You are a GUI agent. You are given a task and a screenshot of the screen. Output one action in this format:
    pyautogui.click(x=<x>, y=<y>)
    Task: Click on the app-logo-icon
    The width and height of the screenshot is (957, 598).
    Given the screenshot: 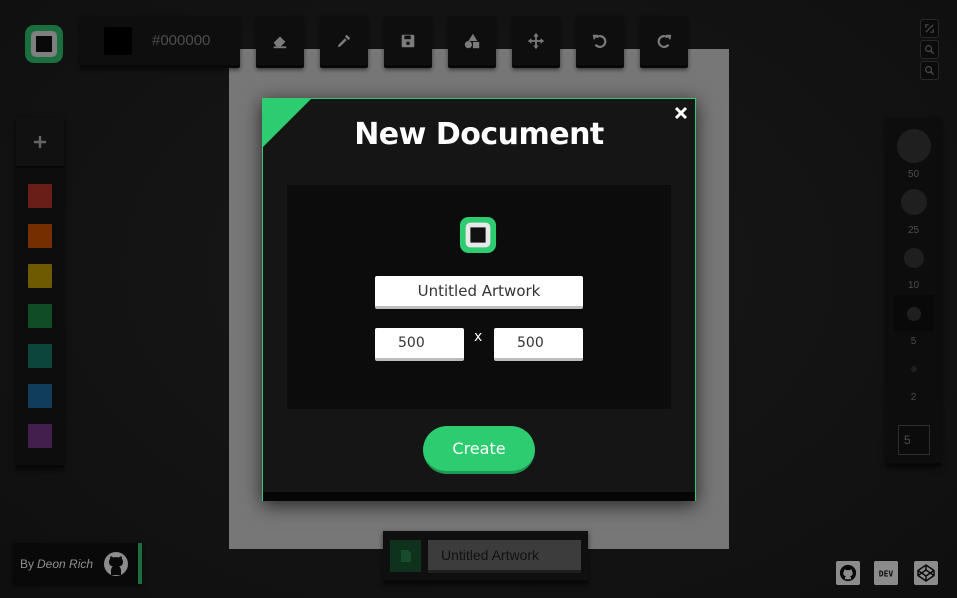 What is the action you would take?
    pyautogui.click(x=478, y=235)
    